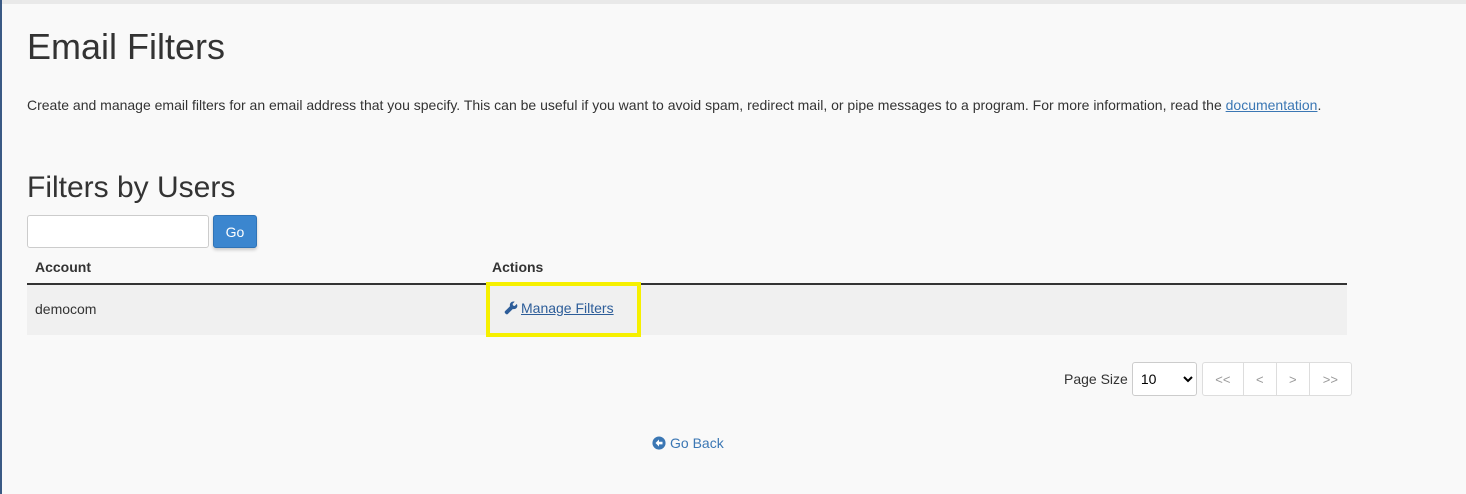 The width and height of the screenshot is (1466, 494). What do you see at coordinates (118, 231) in the screenshot?
I see `search-input` at bounding box center [118, 231].